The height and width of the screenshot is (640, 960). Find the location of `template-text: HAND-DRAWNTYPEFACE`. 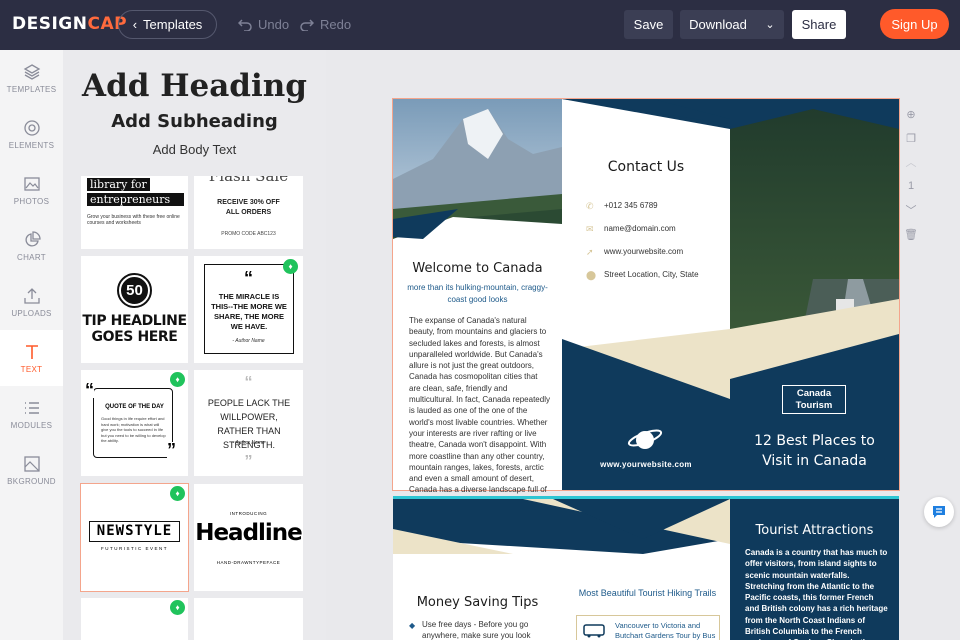

template-text: HAND-DRAWNTYPEFACE is located at coordinates (248, 562).